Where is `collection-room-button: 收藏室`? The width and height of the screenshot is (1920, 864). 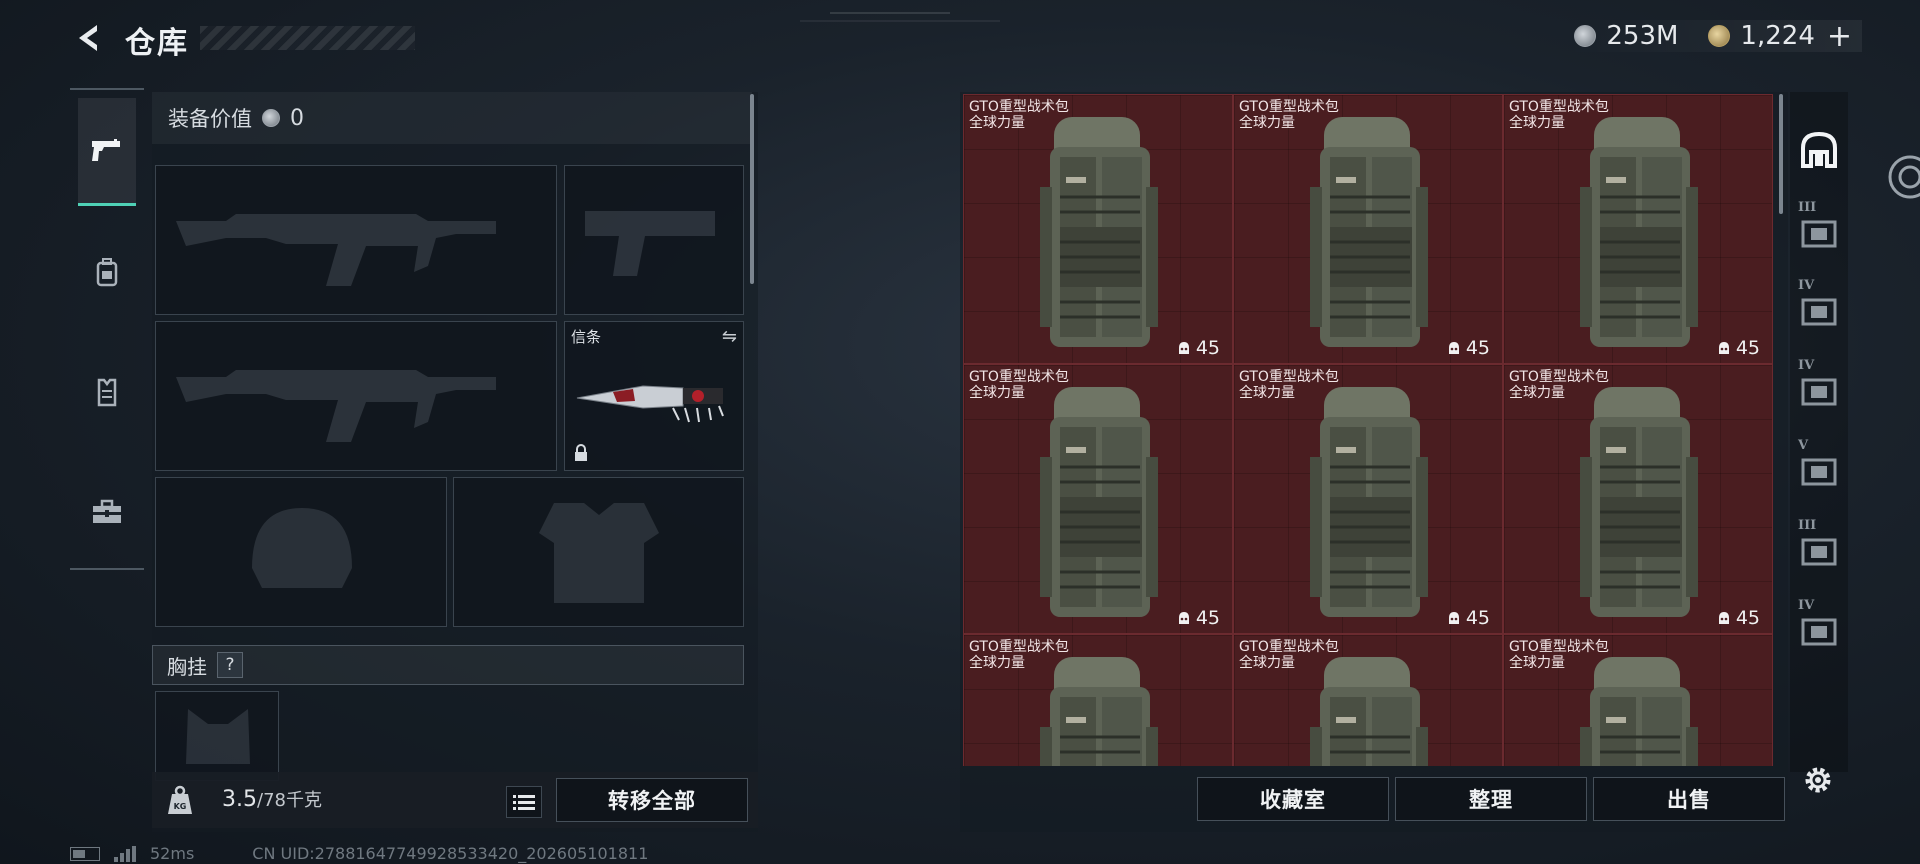
collection-room-button: 收藏室 is located at coordinates (1293, 799).